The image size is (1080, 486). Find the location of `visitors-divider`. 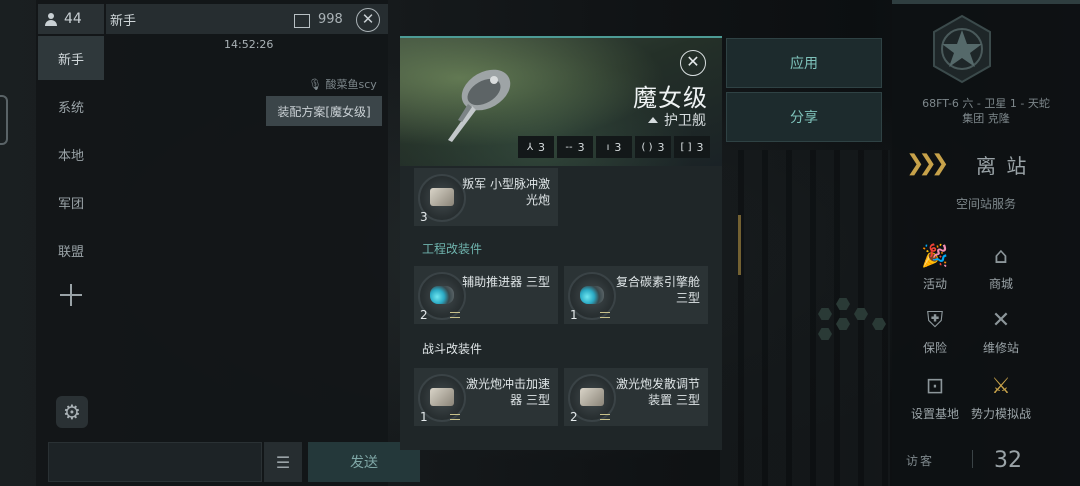

visitors-divider is located at coordinates (972, 459).